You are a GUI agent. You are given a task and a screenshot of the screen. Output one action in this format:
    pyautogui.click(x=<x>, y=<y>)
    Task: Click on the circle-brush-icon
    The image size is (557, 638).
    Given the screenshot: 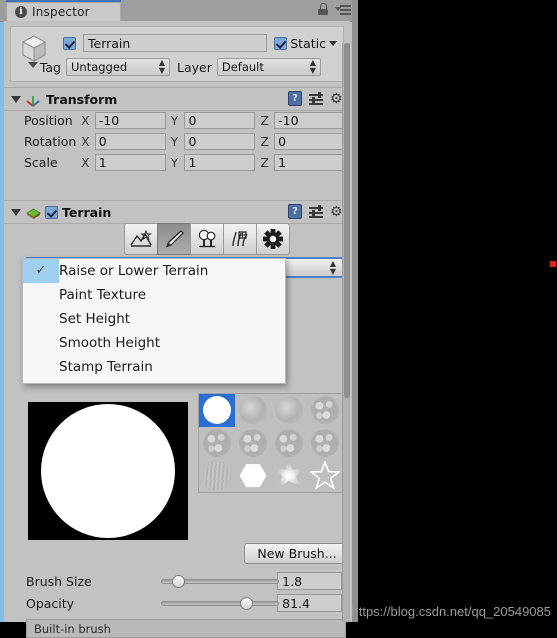 What is the action you would take?
    pyautogui.click(x=217, y=410)
    